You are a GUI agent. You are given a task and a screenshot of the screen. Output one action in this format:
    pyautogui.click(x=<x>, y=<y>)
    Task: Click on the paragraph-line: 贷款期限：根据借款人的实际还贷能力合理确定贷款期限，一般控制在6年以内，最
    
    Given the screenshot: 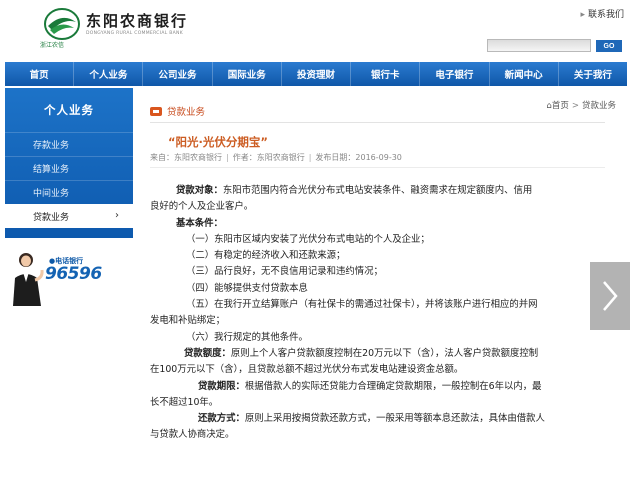 What is the action you would take?
    pyautogui.click(x=370, y=386)
    